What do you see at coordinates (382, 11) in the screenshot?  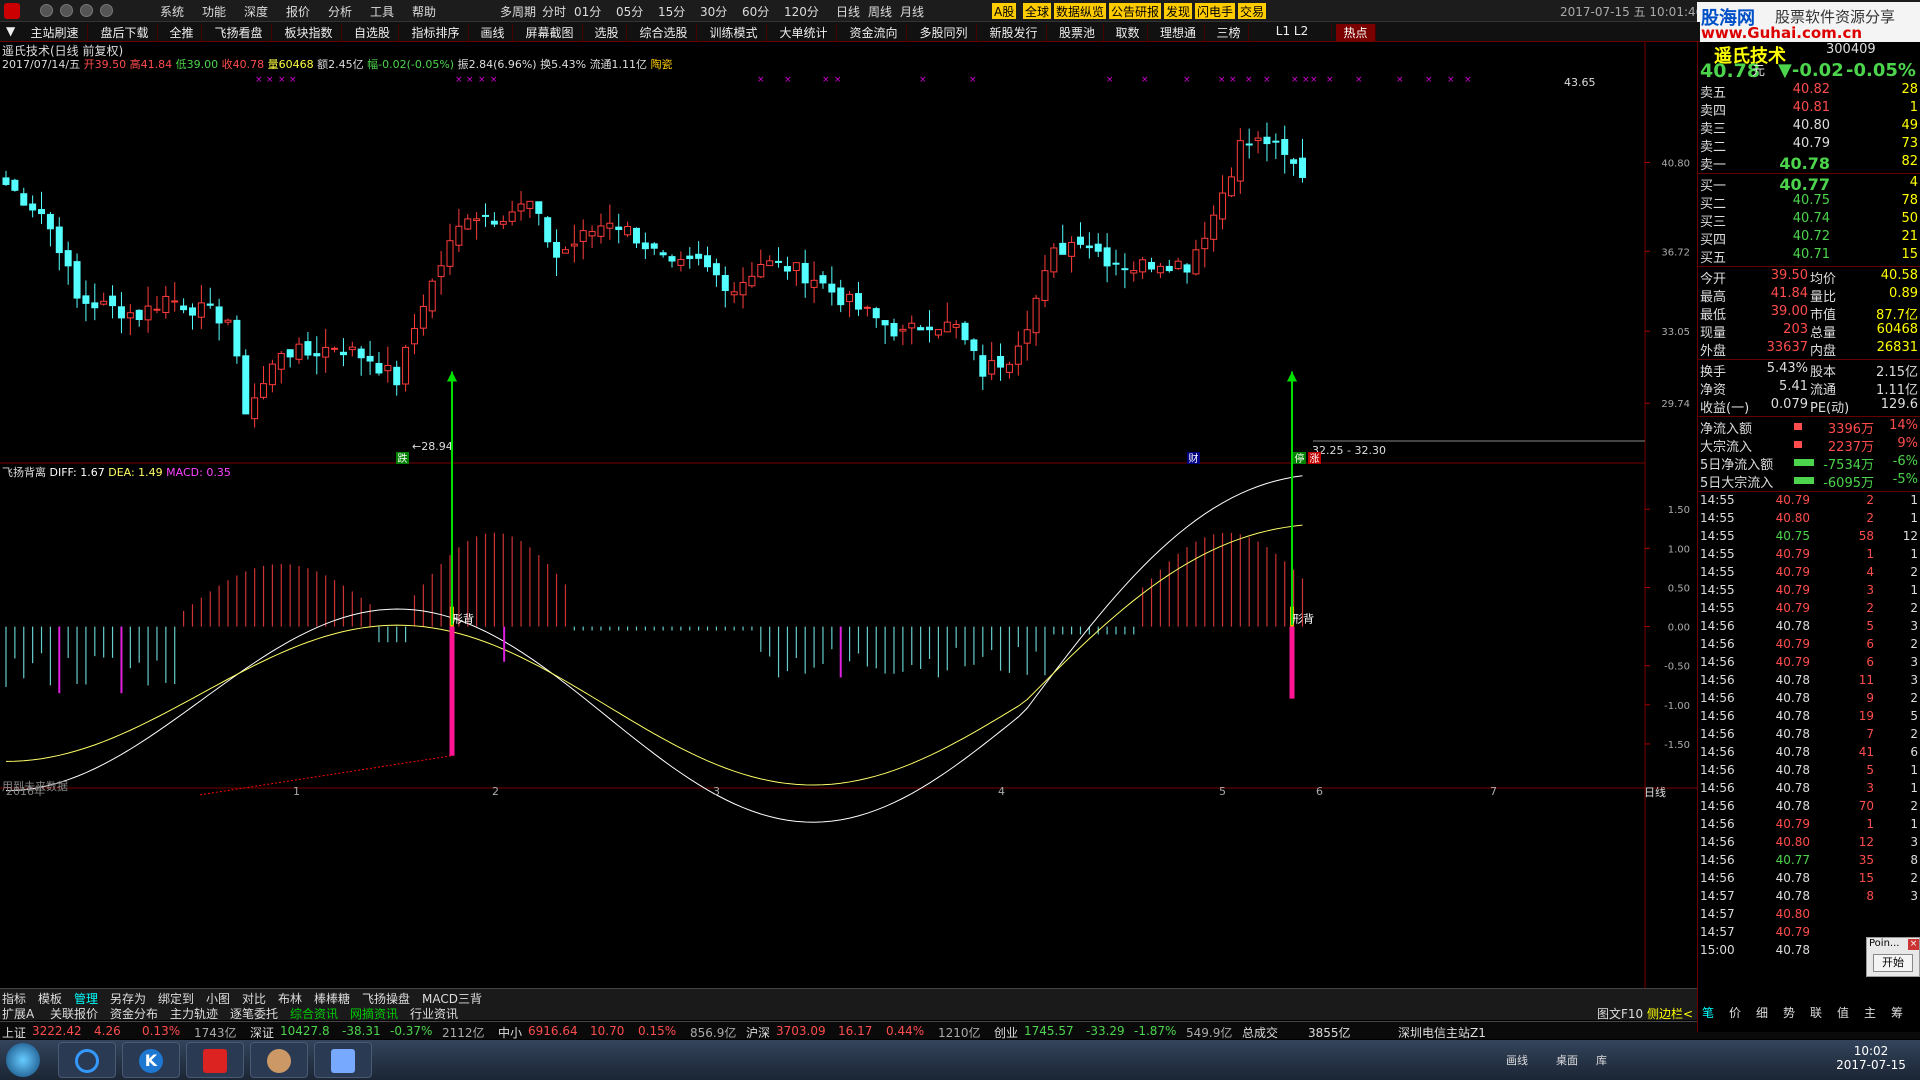 I see `menu-工具: 工具` at bounding box center [382, 11].